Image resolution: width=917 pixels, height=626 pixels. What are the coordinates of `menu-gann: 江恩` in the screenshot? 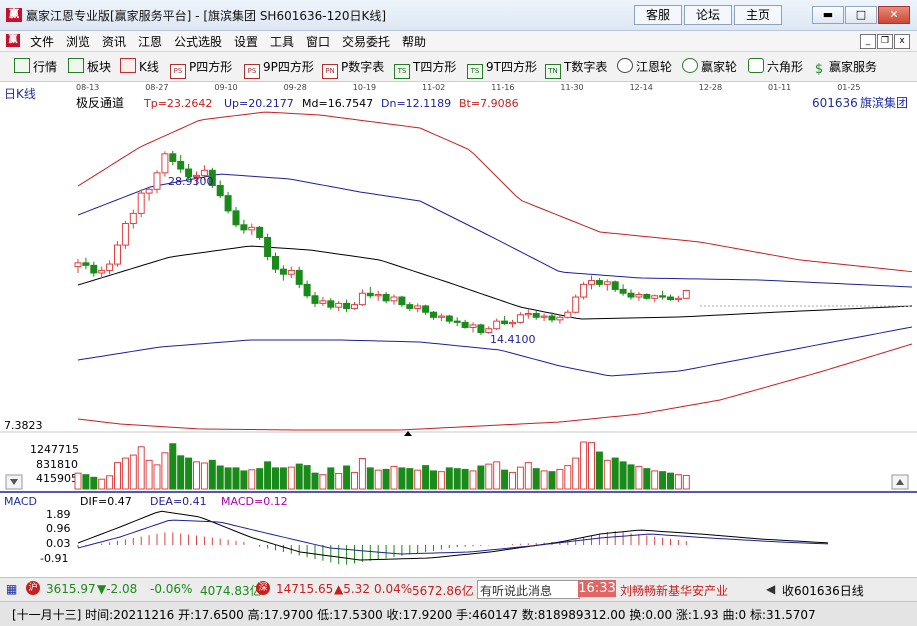 It's located at (150, 41).